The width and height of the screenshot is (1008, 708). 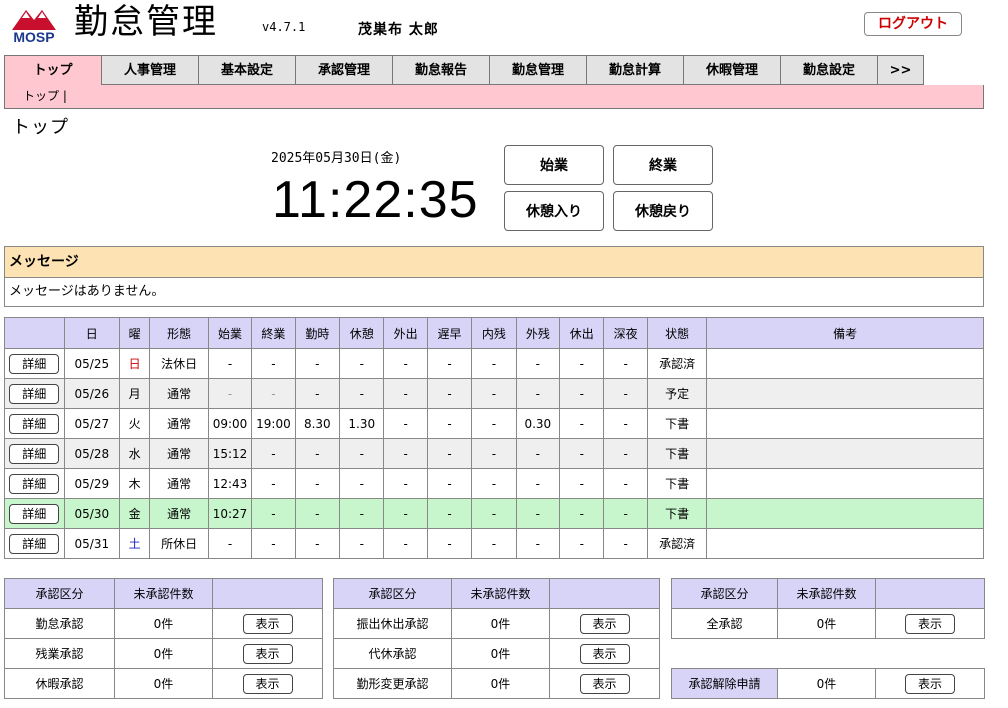 I want to click on col-header-outer-overtime: 外残, so click(x=538, y=333).